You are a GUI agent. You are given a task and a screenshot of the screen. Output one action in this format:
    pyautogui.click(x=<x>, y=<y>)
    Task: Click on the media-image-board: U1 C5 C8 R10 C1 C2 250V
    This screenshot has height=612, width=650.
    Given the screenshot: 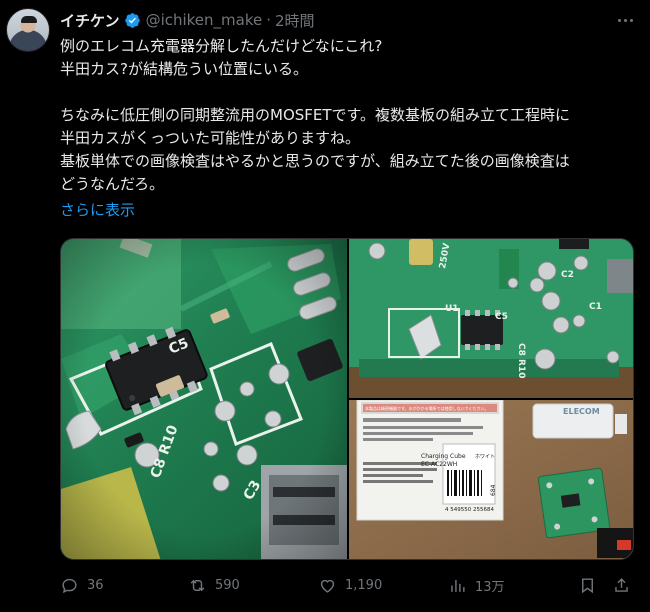 What is the action you would take?
    pyautogui.click(x=491, y=318)
    